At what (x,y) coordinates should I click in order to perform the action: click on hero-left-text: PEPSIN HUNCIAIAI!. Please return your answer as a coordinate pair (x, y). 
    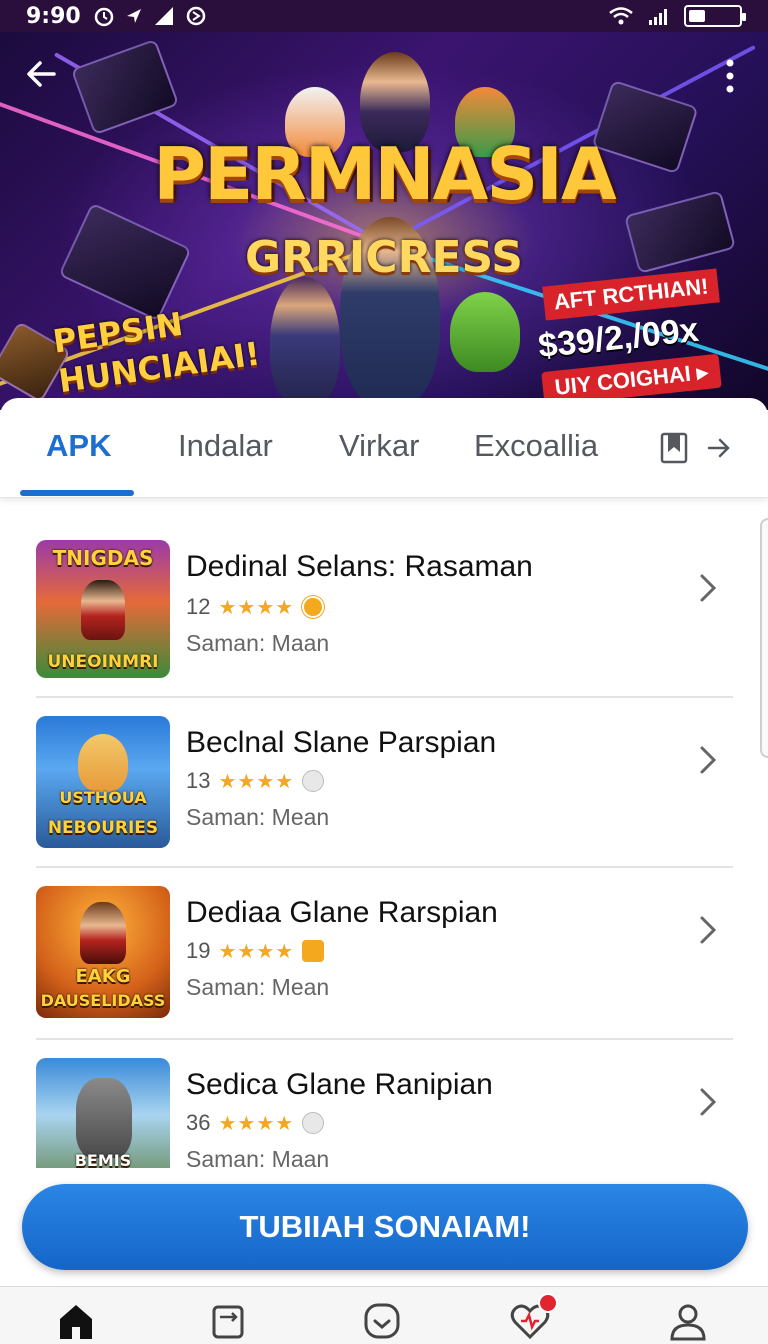
    Looking at the image, I should click on (156, 352).